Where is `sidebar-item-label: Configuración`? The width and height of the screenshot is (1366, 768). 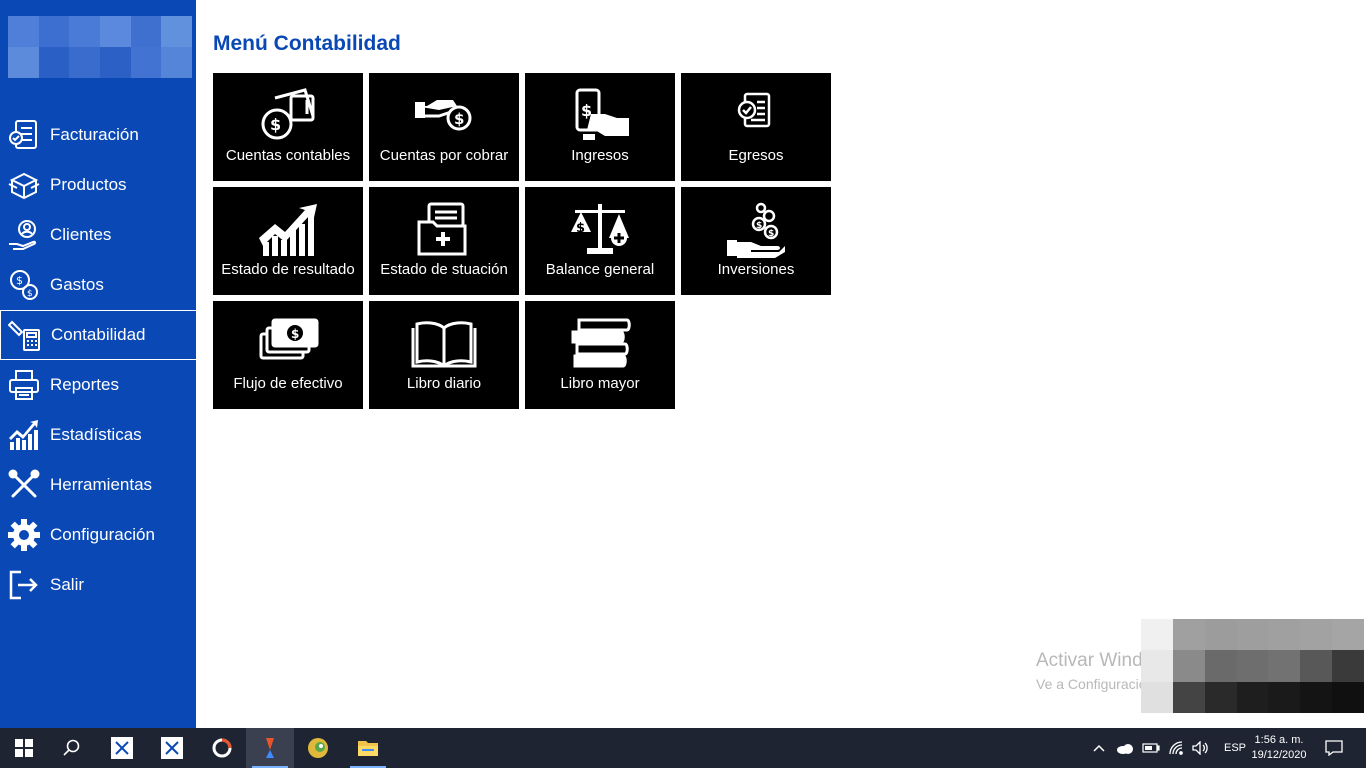
sidebar-item-label: Configuración is located at coordinates (102, 534).